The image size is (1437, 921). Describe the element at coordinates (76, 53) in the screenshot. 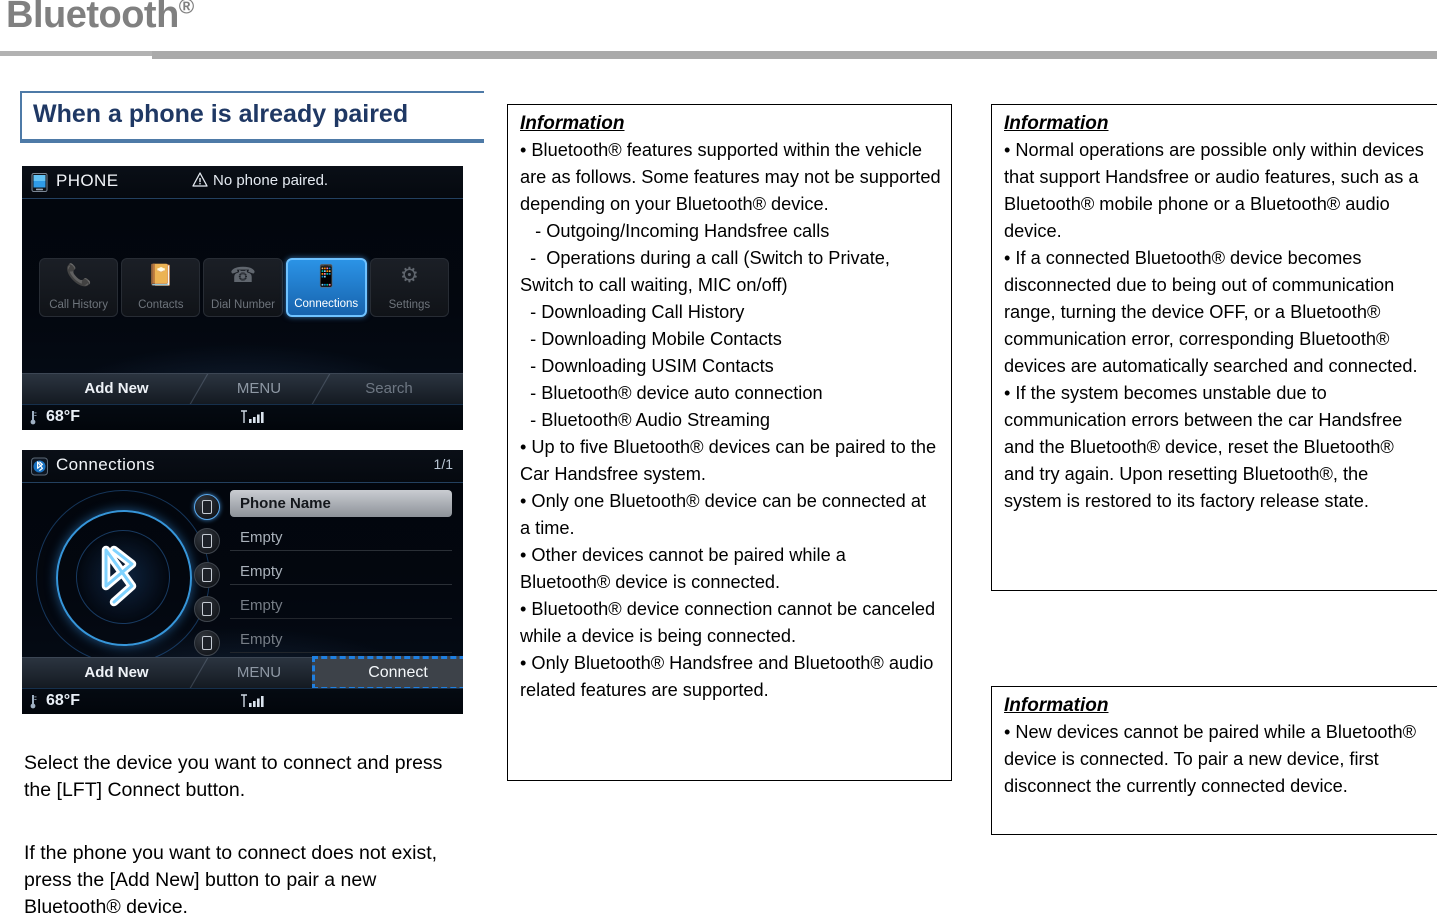

I see `header-rule-thin` at that location.